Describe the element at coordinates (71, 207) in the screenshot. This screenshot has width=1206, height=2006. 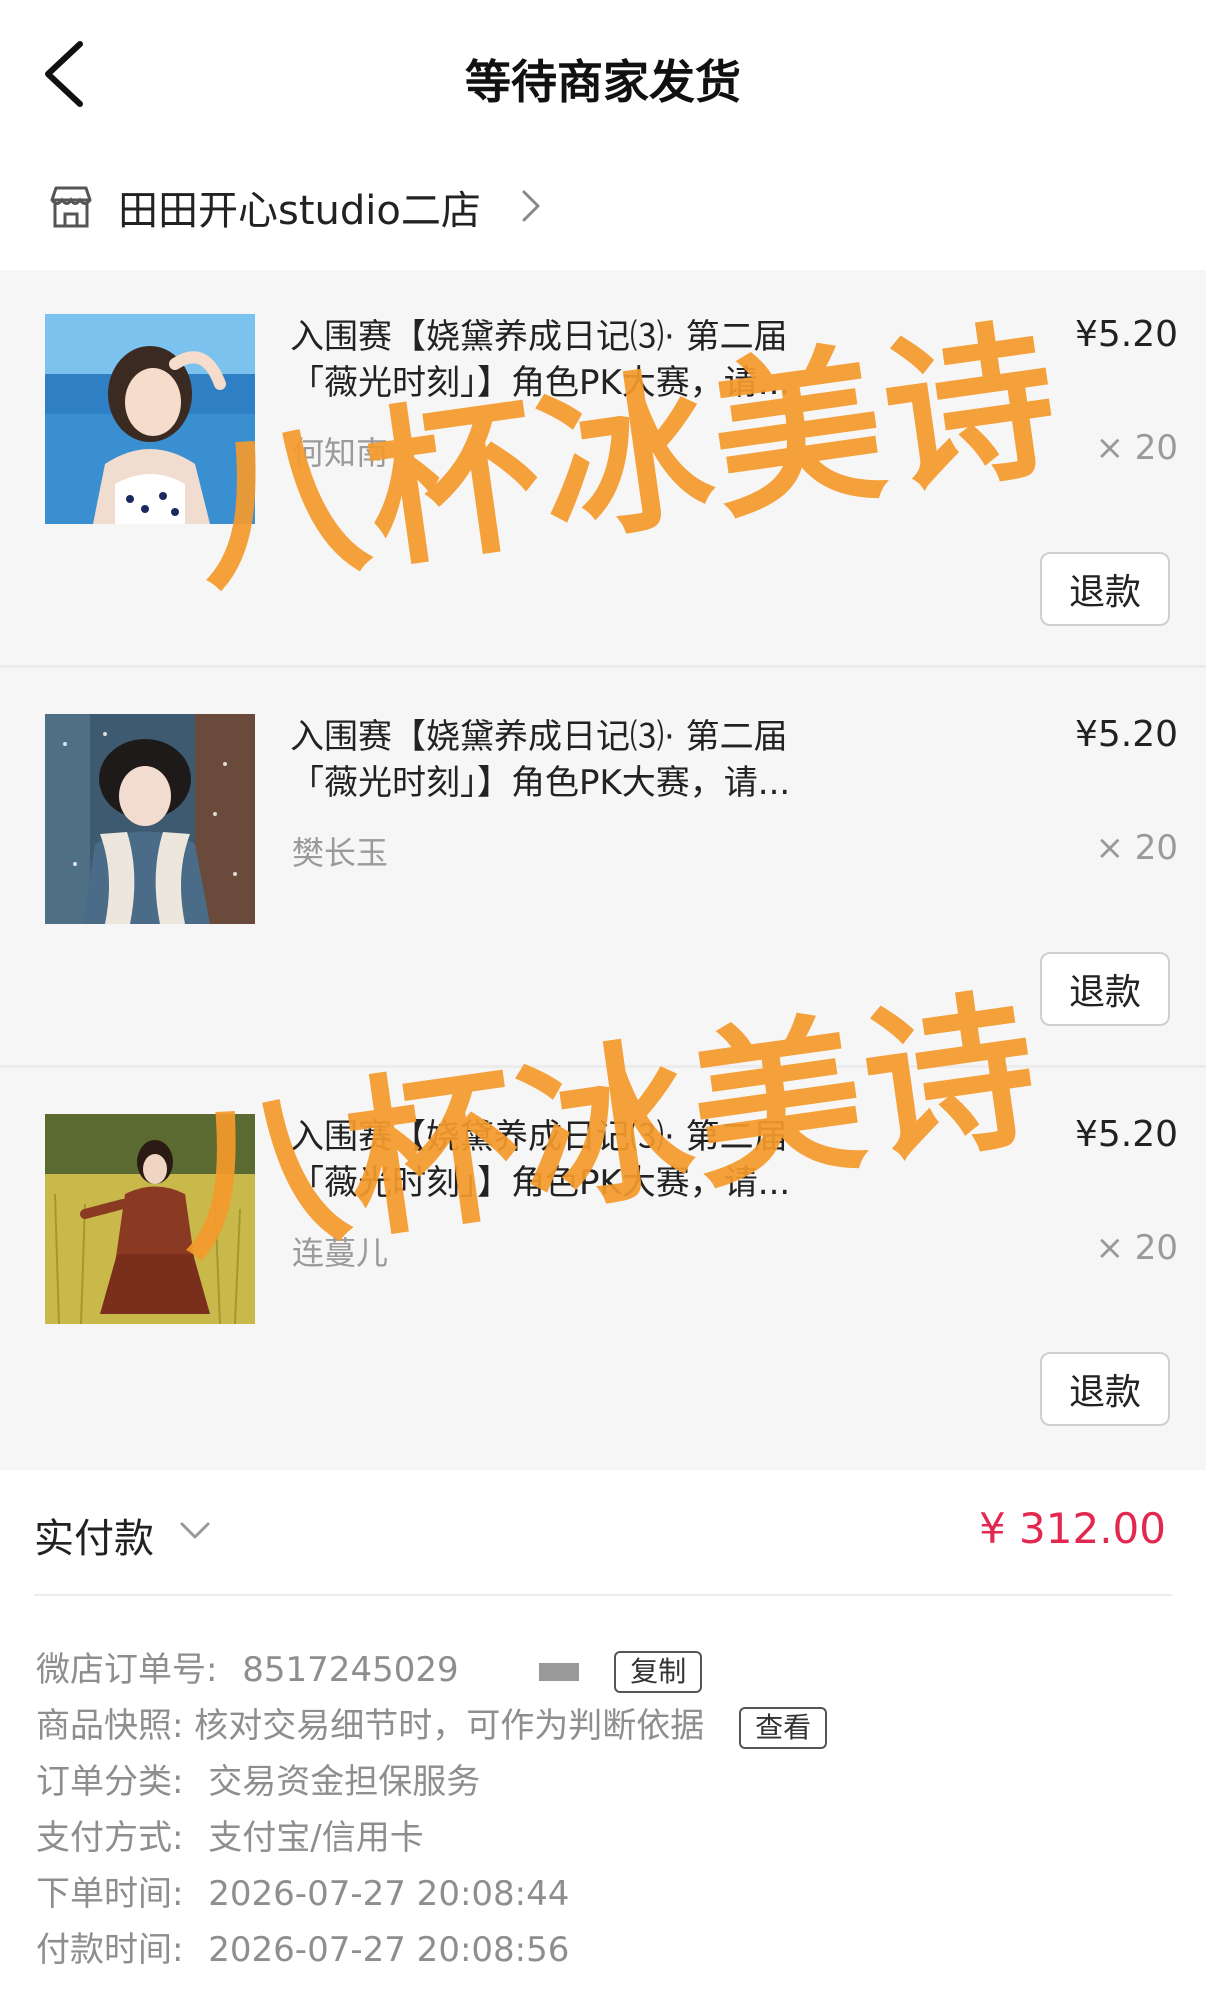
I see `shop-icon` at that location.